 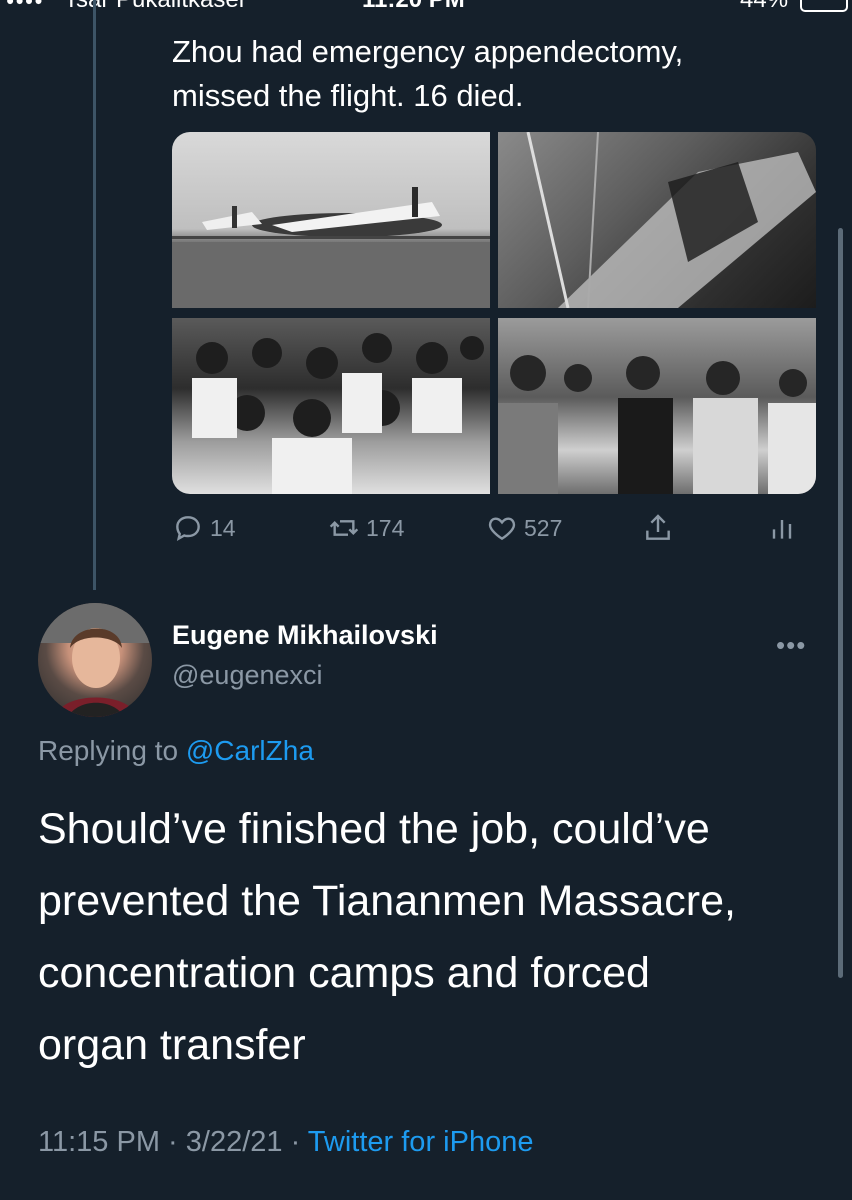 What do you see at coordinates (285, 1142) in the screenshot?
I see `tweet-meta: 11:15 PM · 3/22/21 · Twitter for iPhone` at bounding box center [285, 1142].